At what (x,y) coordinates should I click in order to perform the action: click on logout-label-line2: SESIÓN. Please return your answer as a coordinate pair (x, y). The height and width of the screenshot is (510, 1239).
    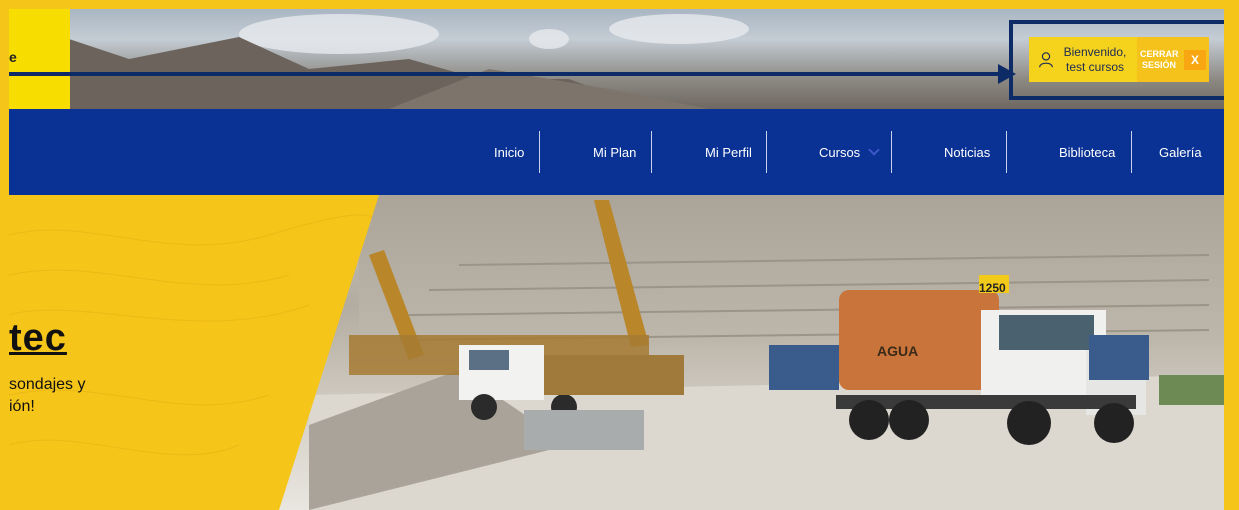
    Looking at the image, I should click on (1158, 64).